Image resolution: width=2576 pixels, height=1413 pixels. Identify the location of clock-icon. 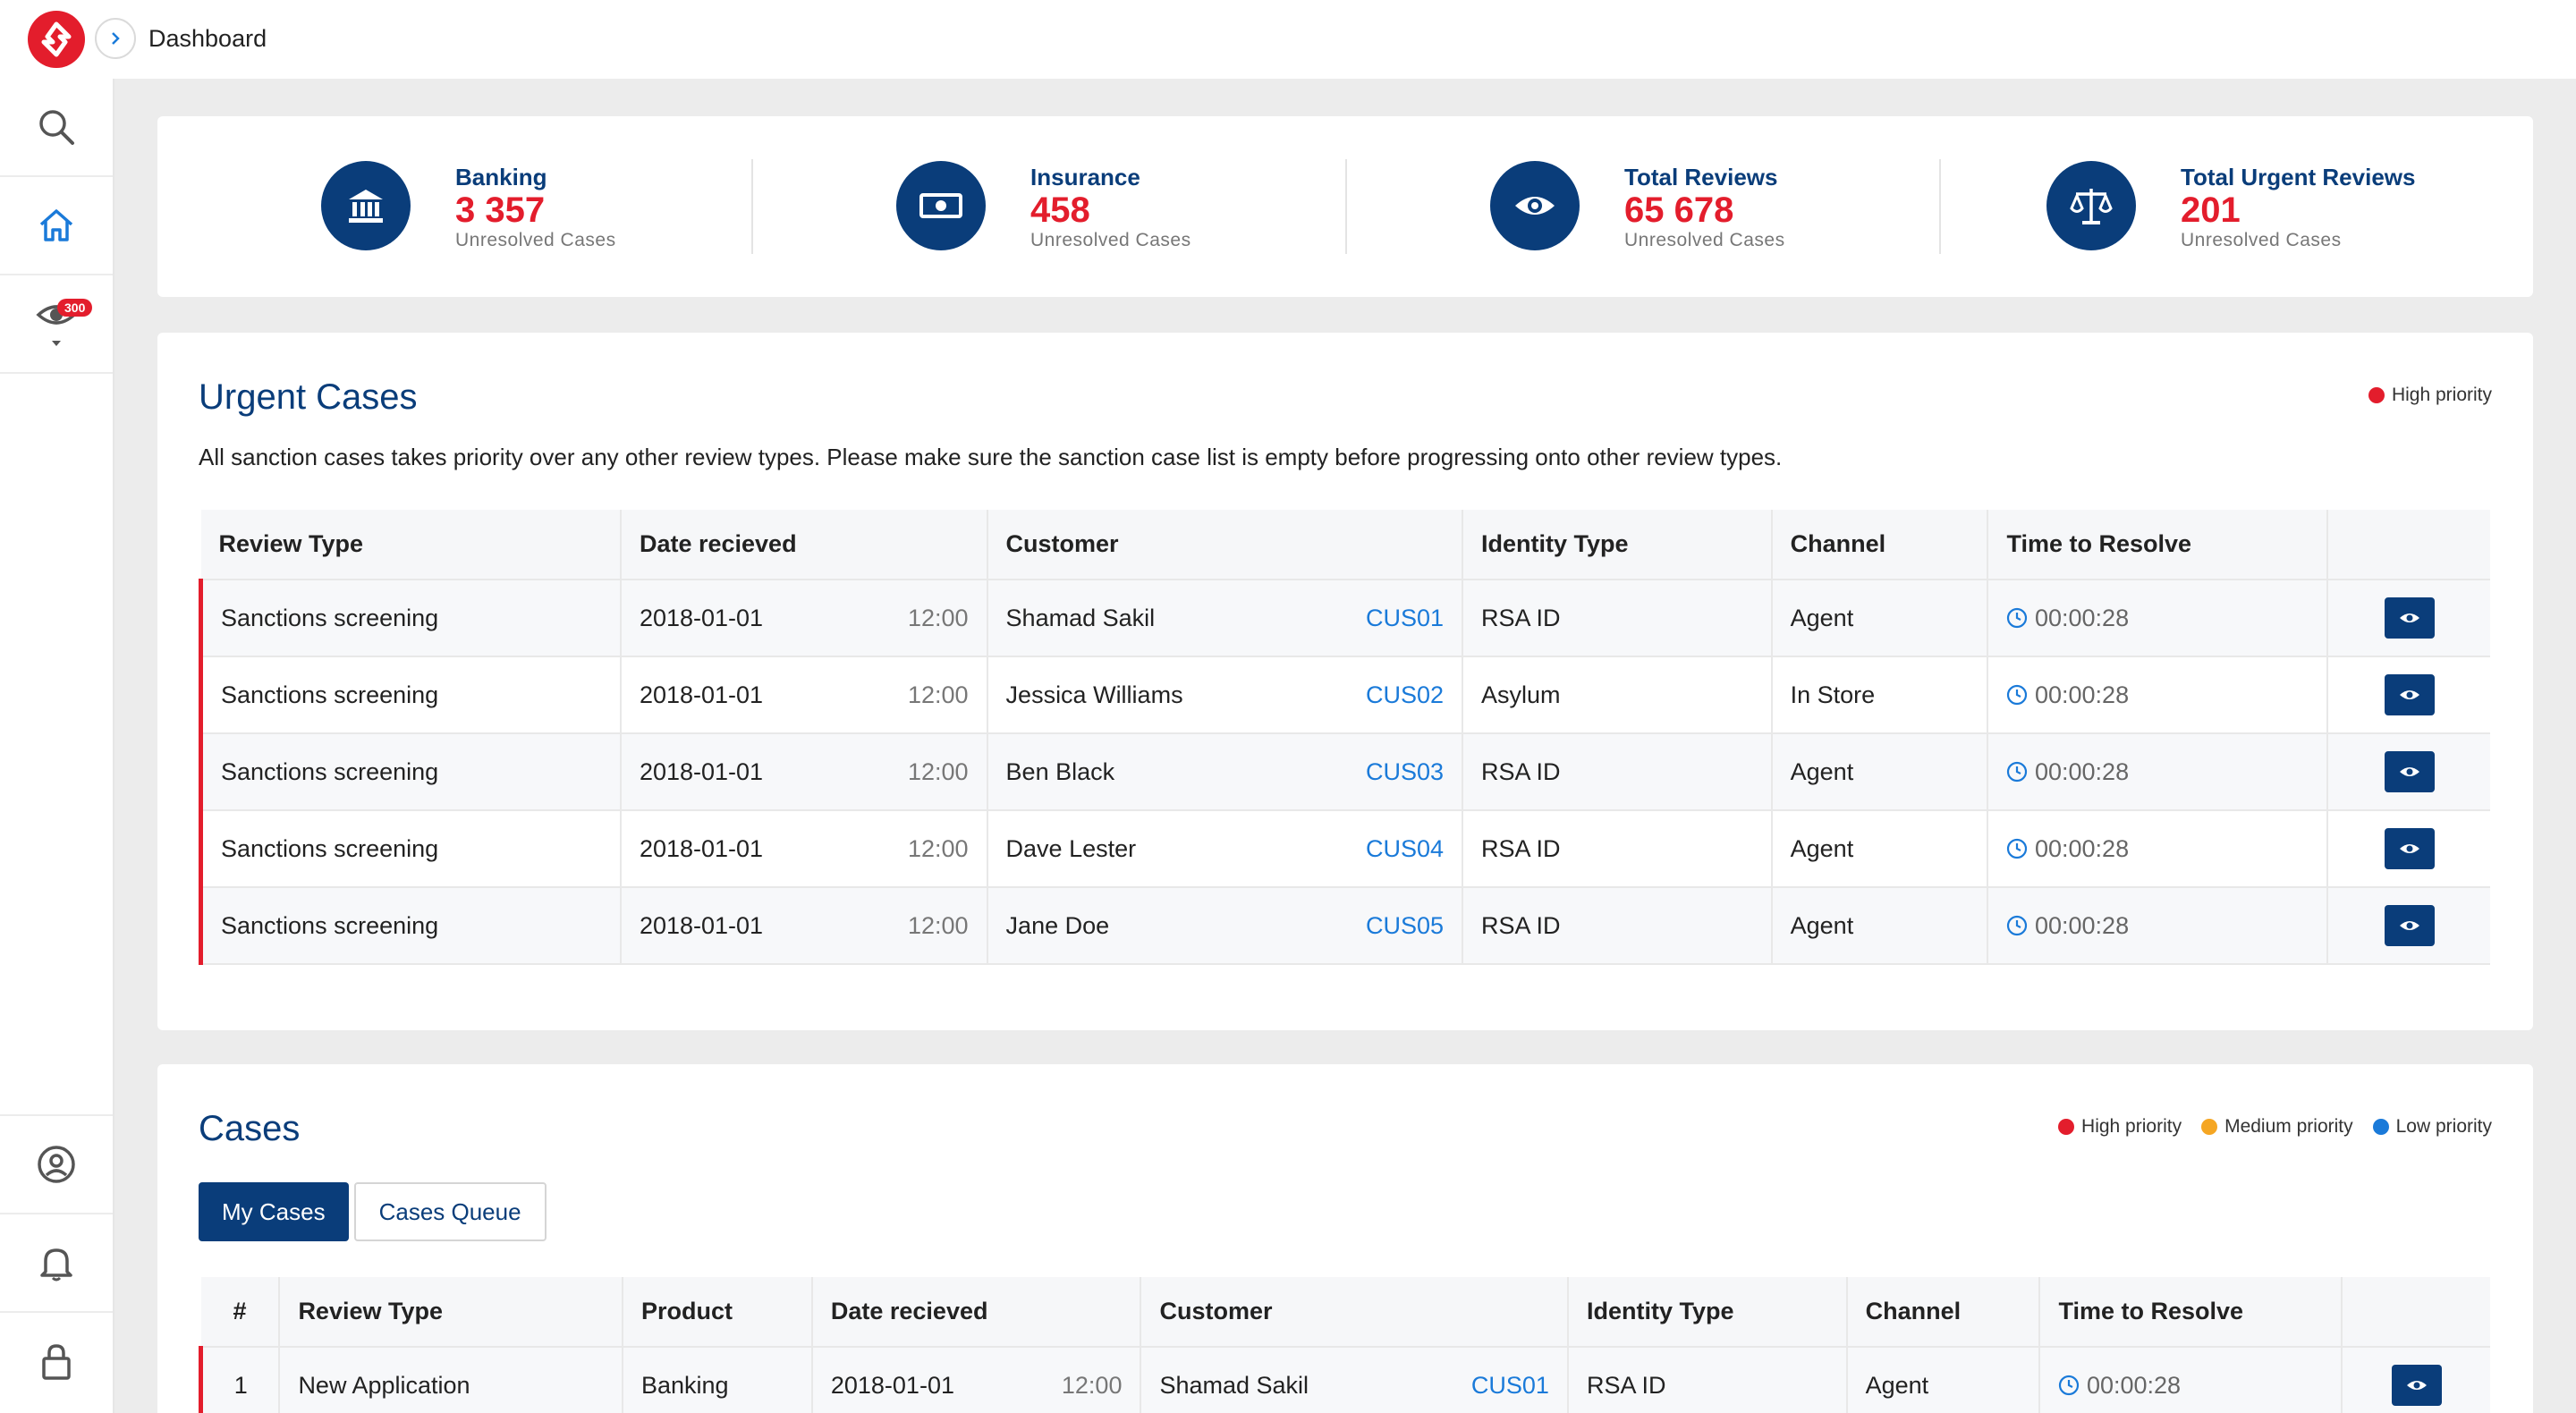
(2017, 618).